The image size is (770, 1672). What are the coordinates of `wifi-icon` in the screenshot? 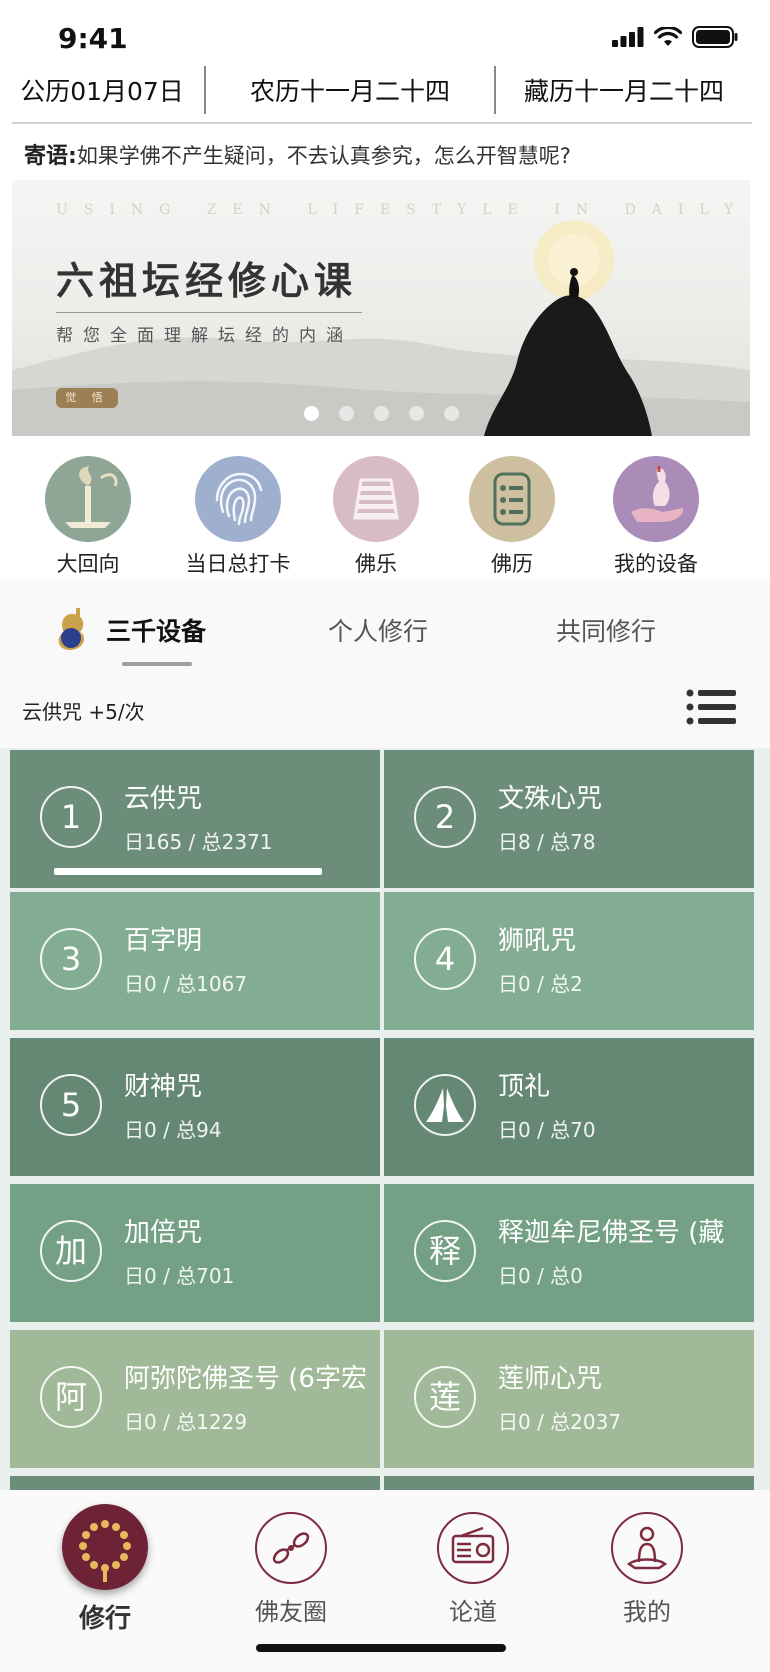 It's located at (668, 36).